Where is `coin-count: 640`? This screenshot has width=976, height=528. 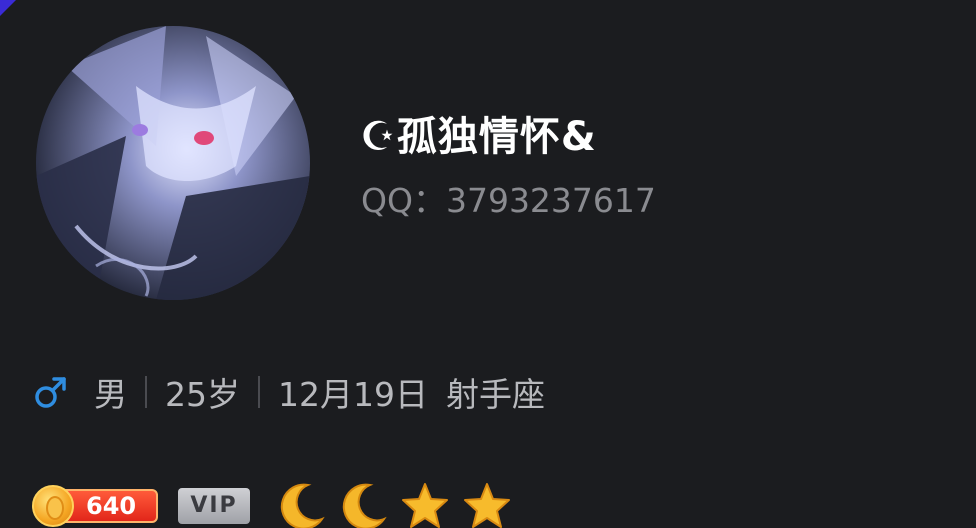
coin-count: 640 is located at coordinates (109, 506).